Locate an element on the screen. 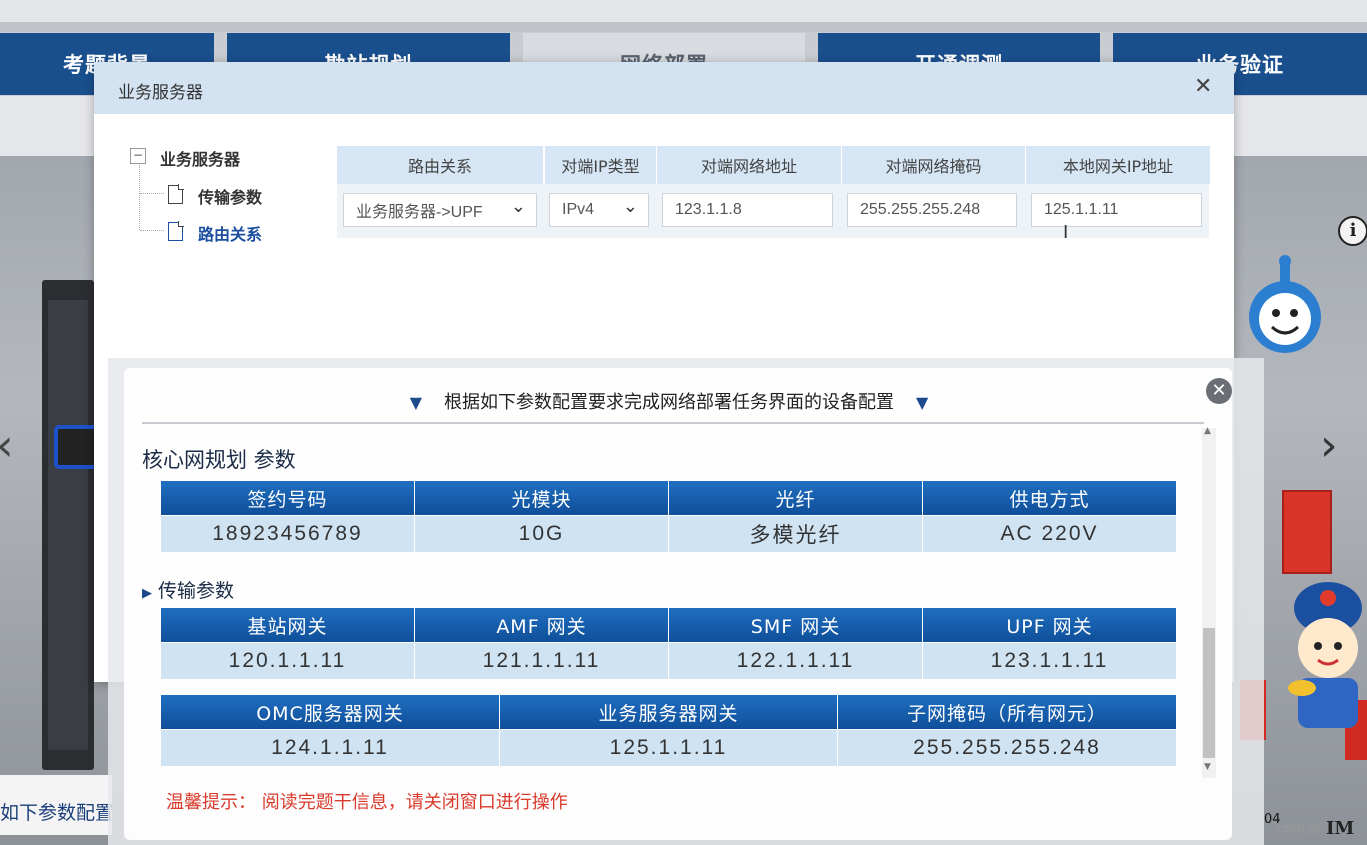  table-cell: 255.255.255.248 is located at coordinates (1007, 748).